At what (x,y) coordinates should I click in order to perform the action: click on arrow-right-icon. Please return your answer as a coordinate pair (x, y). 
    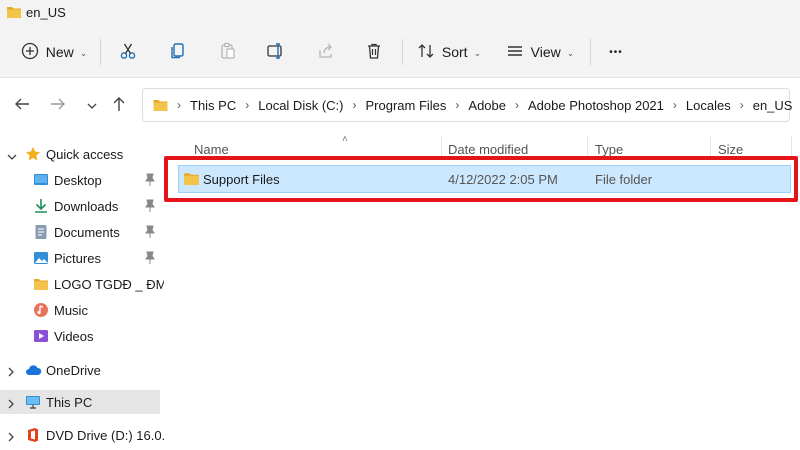
    Looking at the image, I should click on (58, 105).